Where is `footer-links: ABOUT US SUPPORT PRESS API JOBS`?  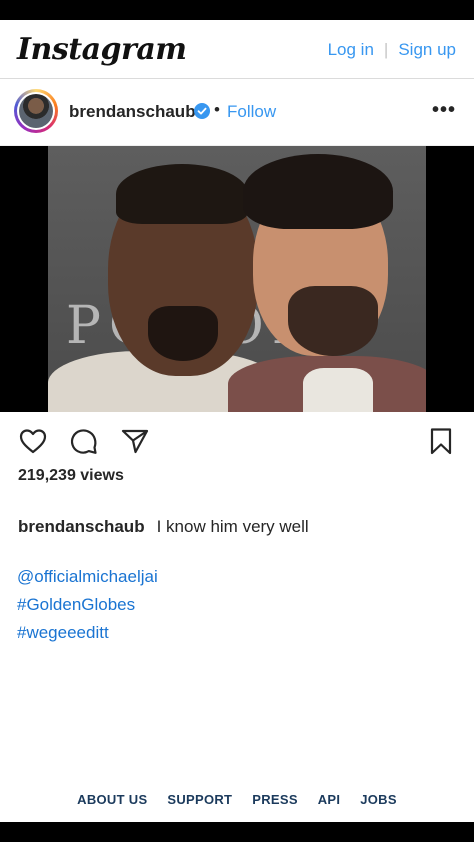
footer-links: ABOUT US SUPPORT PRESS API JOBS is located at coordinates (237, 799).